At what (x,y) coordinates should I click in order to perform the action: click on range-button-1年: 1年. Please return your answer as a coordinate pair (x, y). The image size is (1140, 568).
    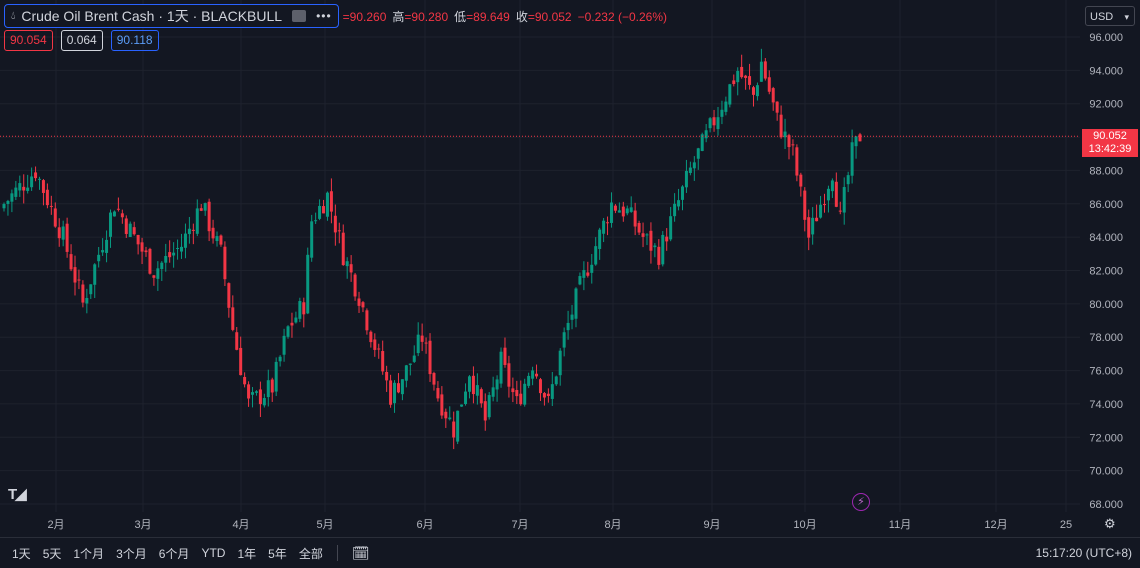
    Looking at the image, I should click on (246, 553).